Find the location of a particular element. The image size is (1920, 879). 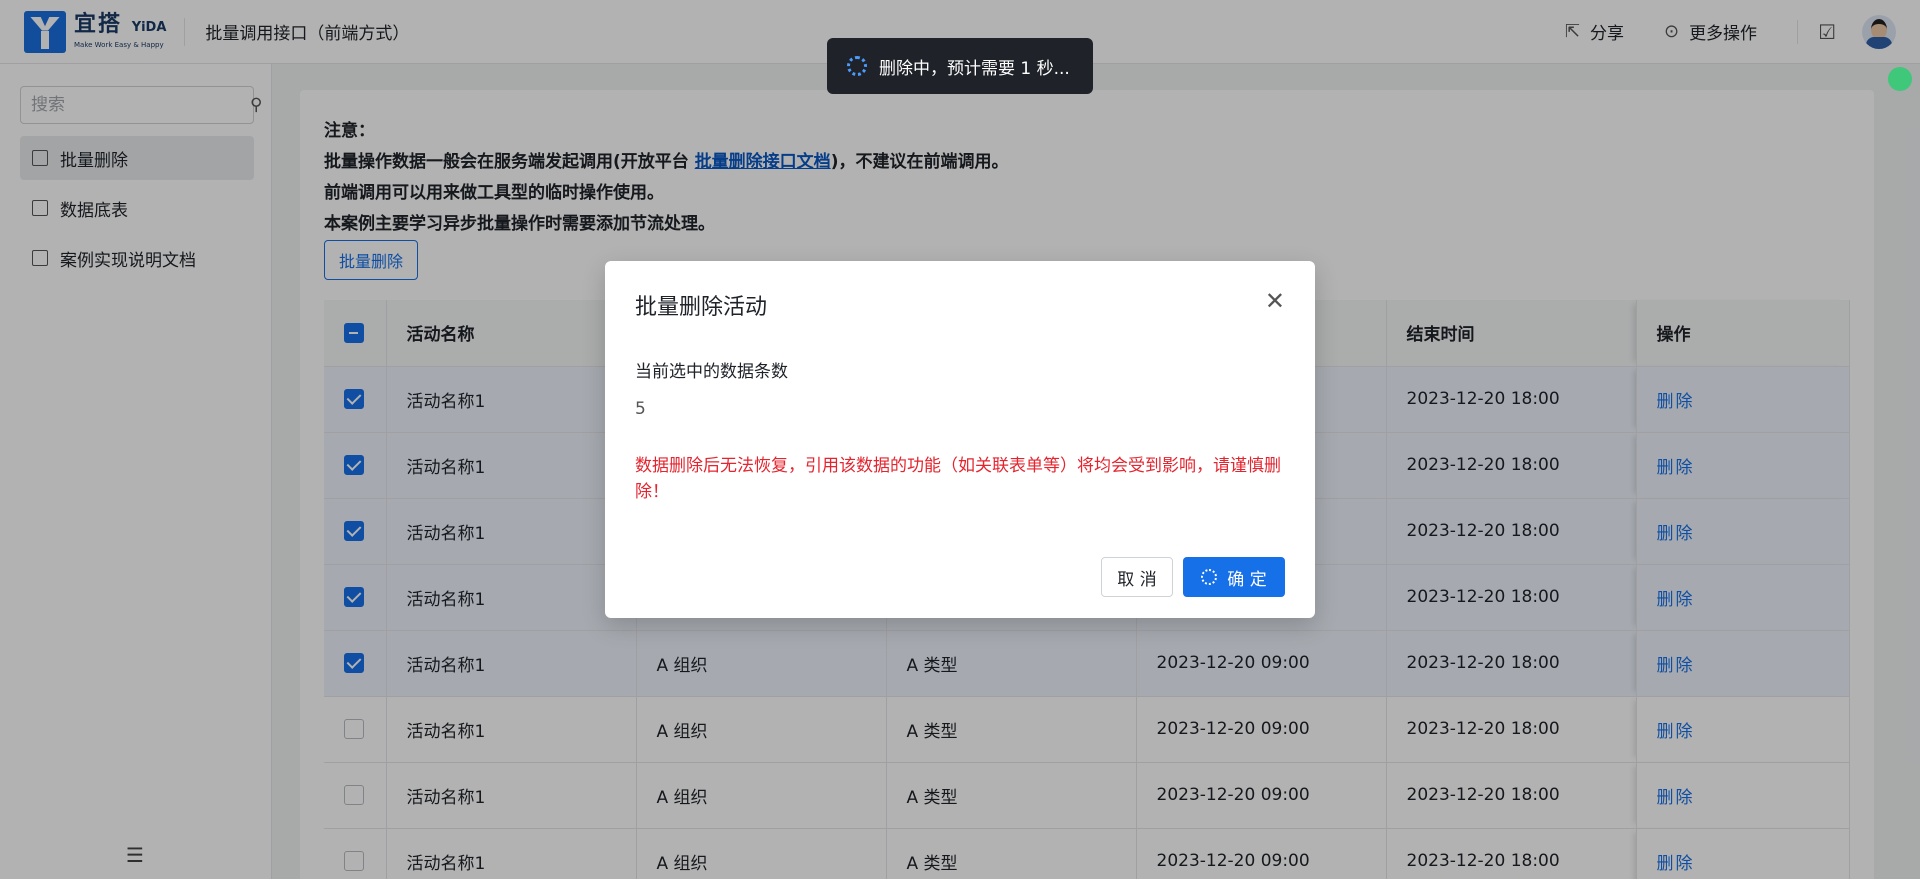

status-dot is located at coordinates (1900, 79).